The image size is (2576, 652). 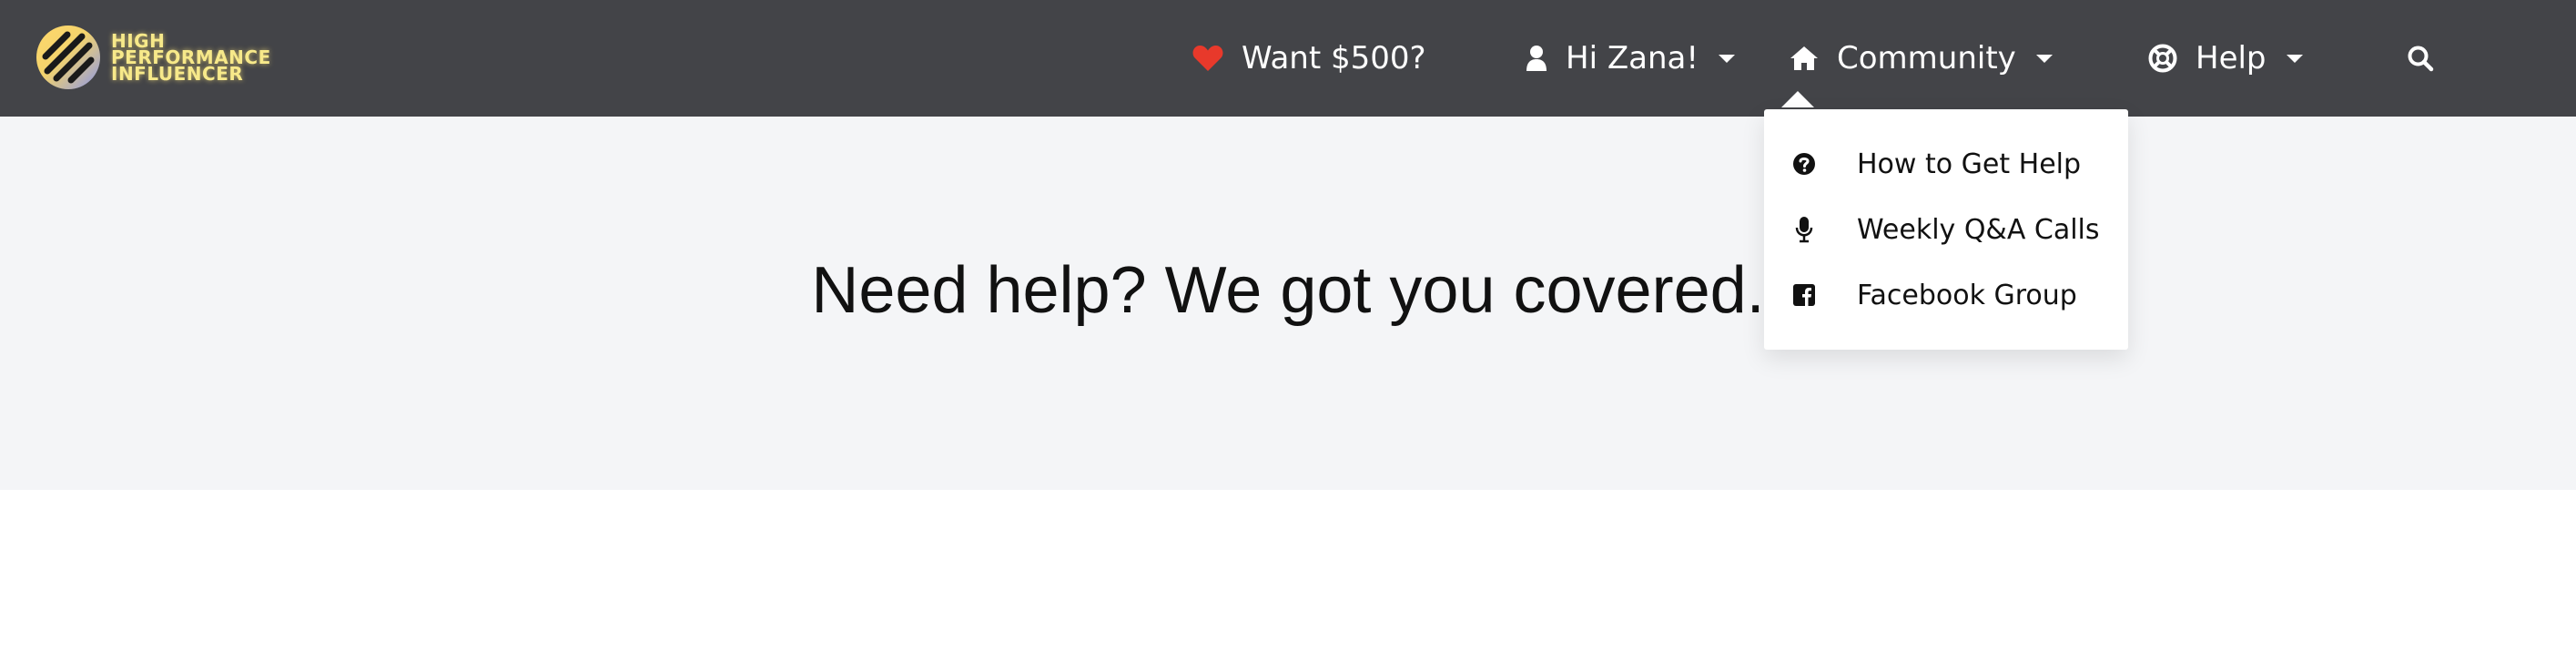 I want to click on heart-icon, so click(x=1207, y=59).